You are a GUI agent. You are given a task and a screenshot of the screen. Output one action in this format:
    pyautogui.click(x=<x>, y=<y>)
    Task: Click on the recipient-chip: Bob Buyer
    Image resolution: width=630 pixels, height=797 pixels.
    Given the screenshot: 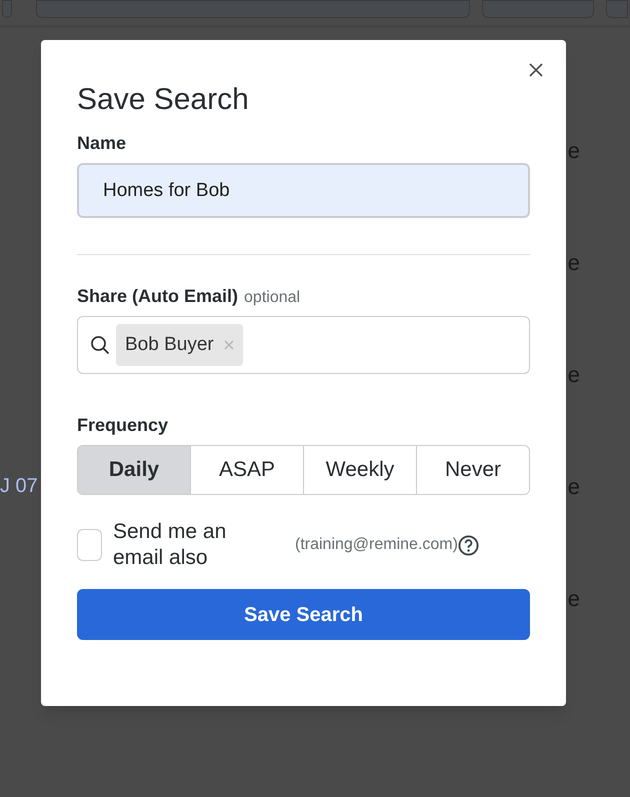 What is the action you would take?
    pyautogui.click(x=179, y=345)
    